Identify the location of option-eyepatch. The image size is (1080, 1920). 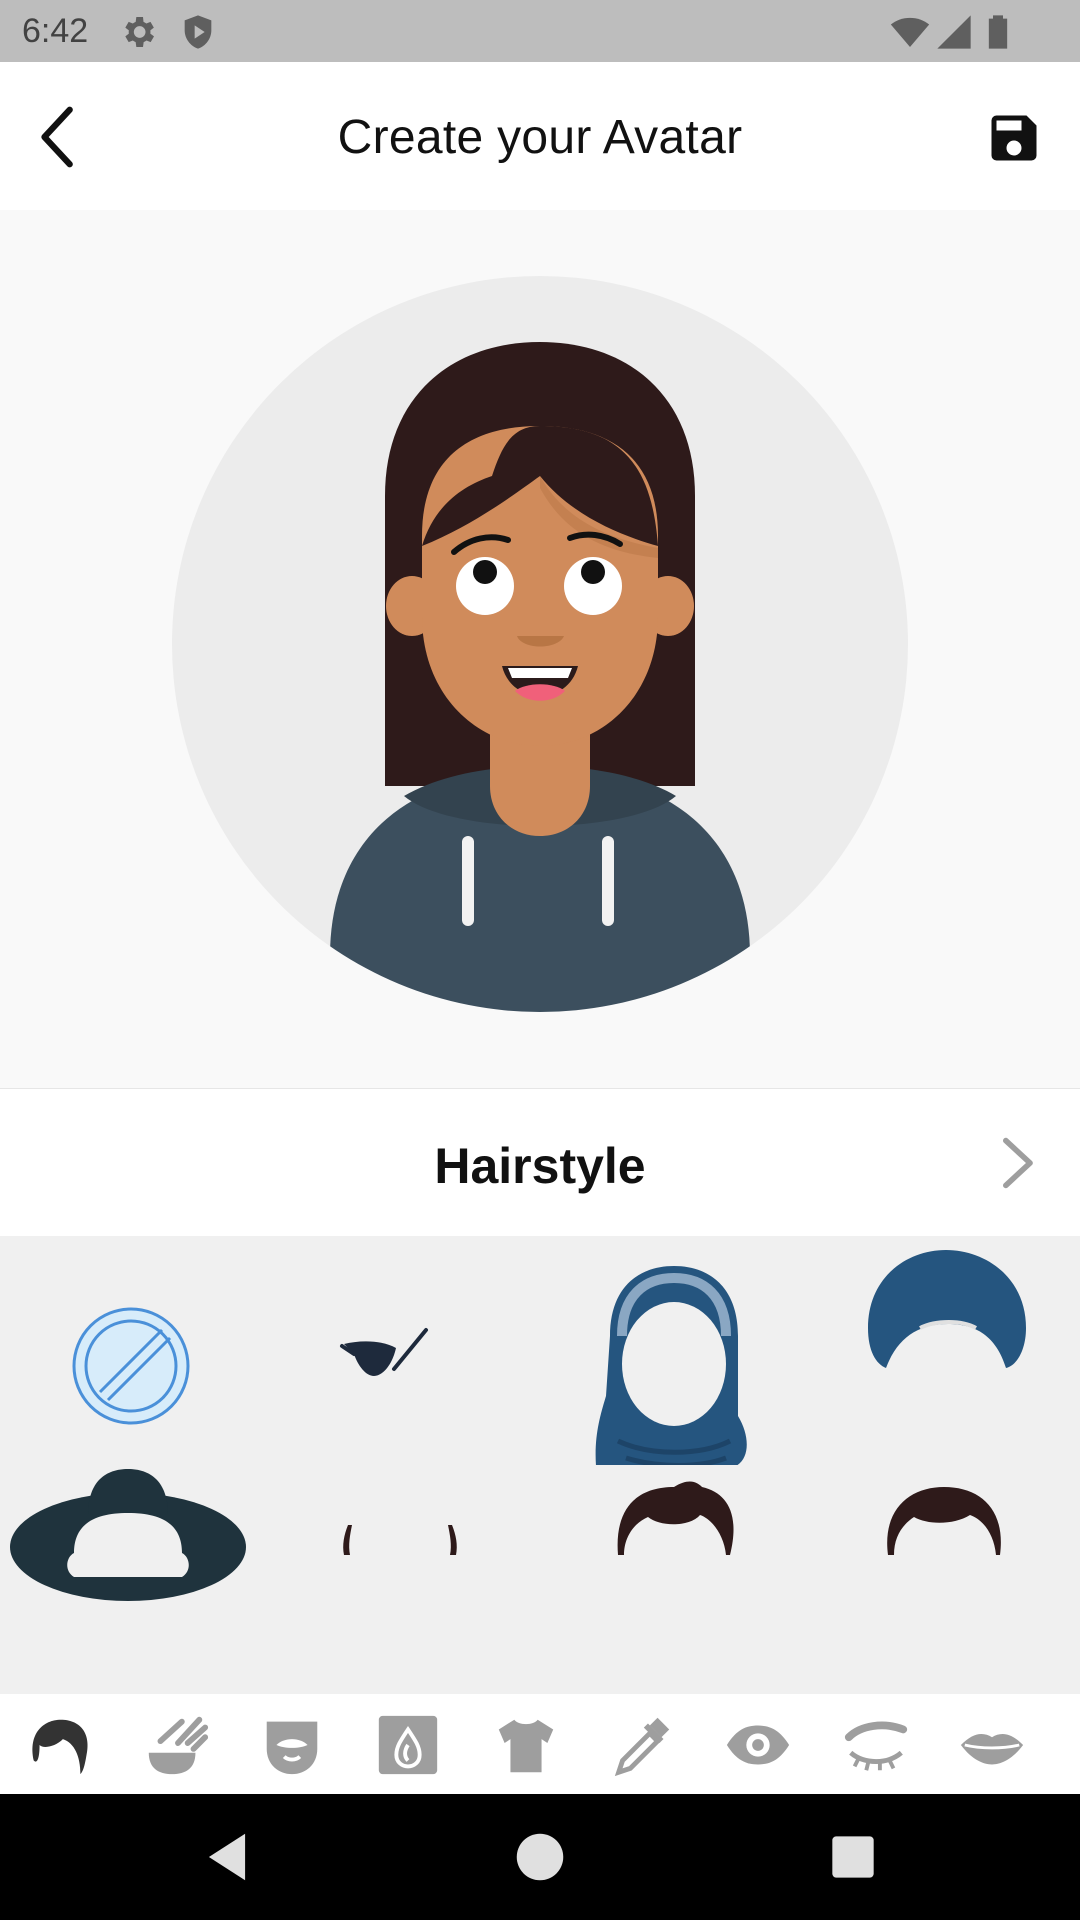
(405, 1350).